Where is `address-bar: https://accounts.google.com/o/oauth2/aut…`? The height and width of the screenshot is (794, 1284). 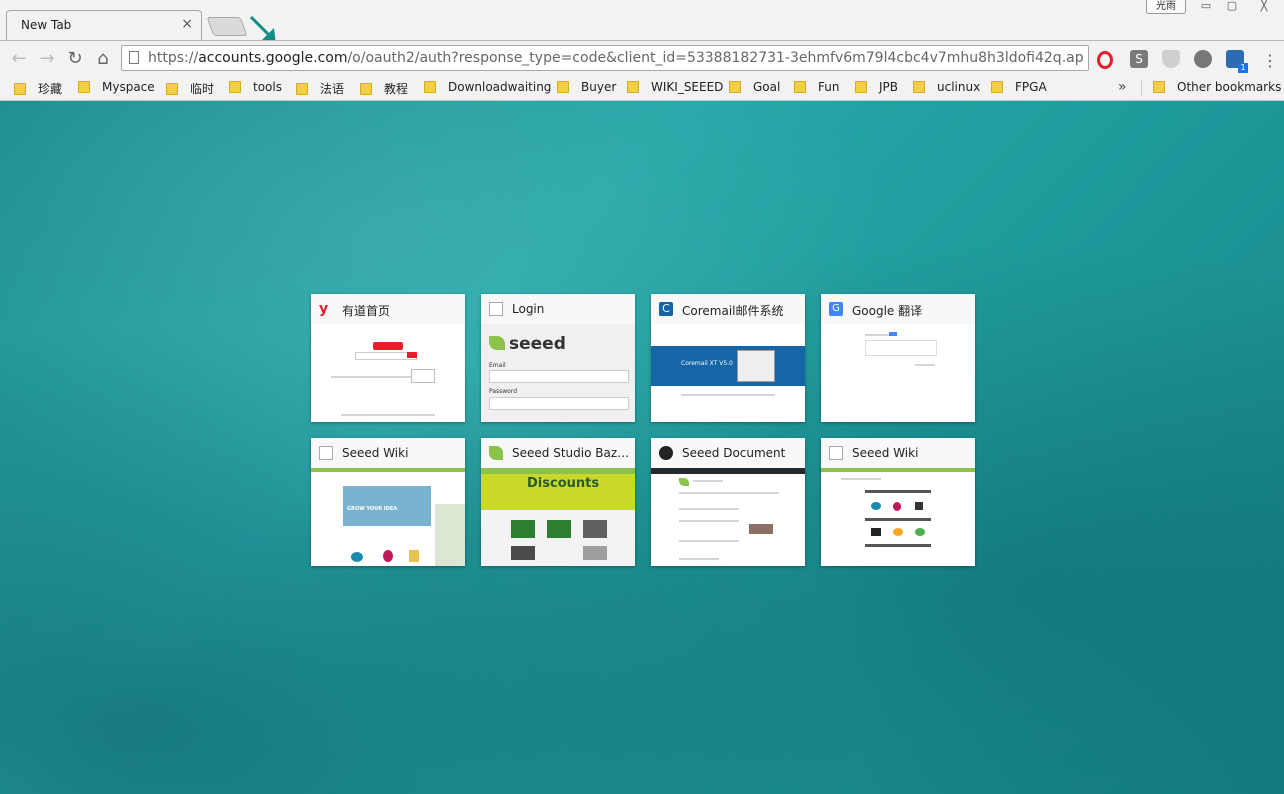 address-bar: https://accounts.google.com/o/oauth2/aut… is located at coordinates (605, 58).